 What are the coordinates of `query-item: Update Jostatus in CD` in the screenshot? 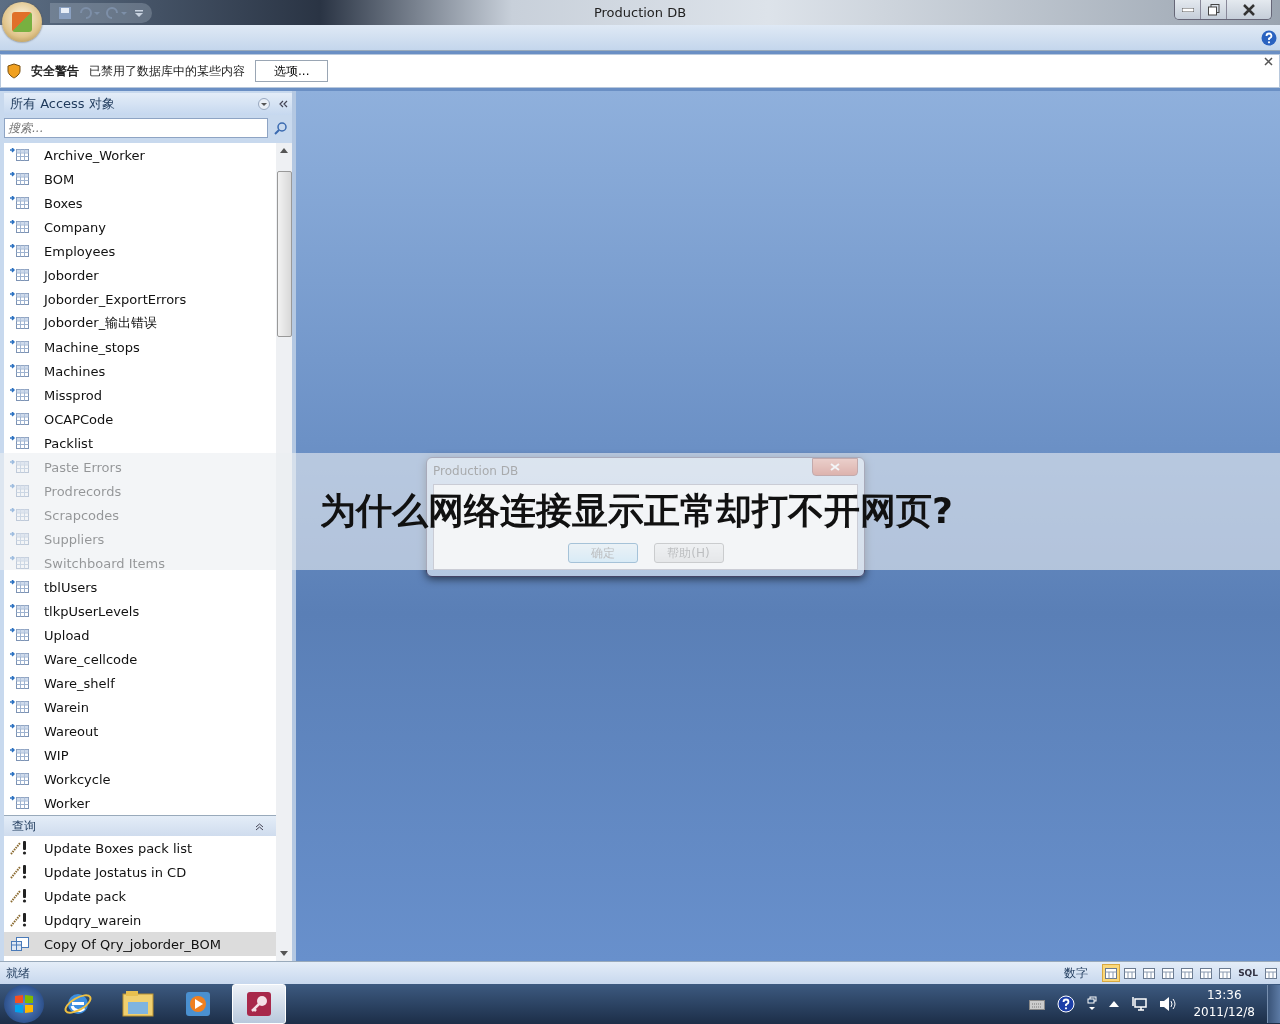 It's located at (140, 872).